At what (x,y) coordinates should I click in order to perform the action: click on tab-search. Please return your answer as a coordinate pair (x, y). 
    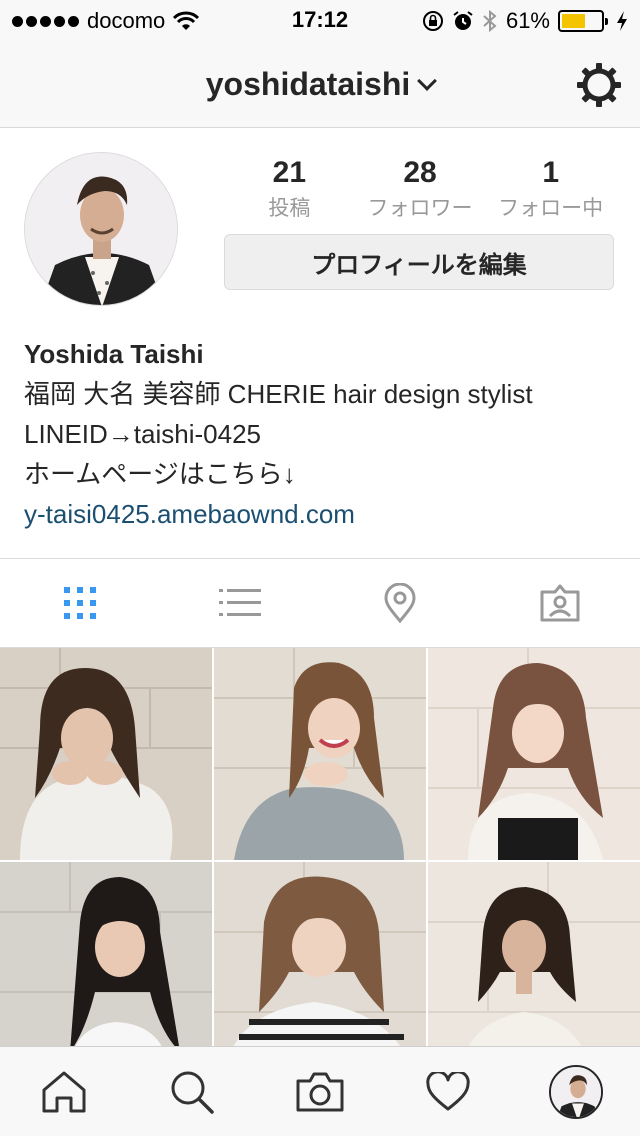
    Looking at the image, I should click on (192, 1091).